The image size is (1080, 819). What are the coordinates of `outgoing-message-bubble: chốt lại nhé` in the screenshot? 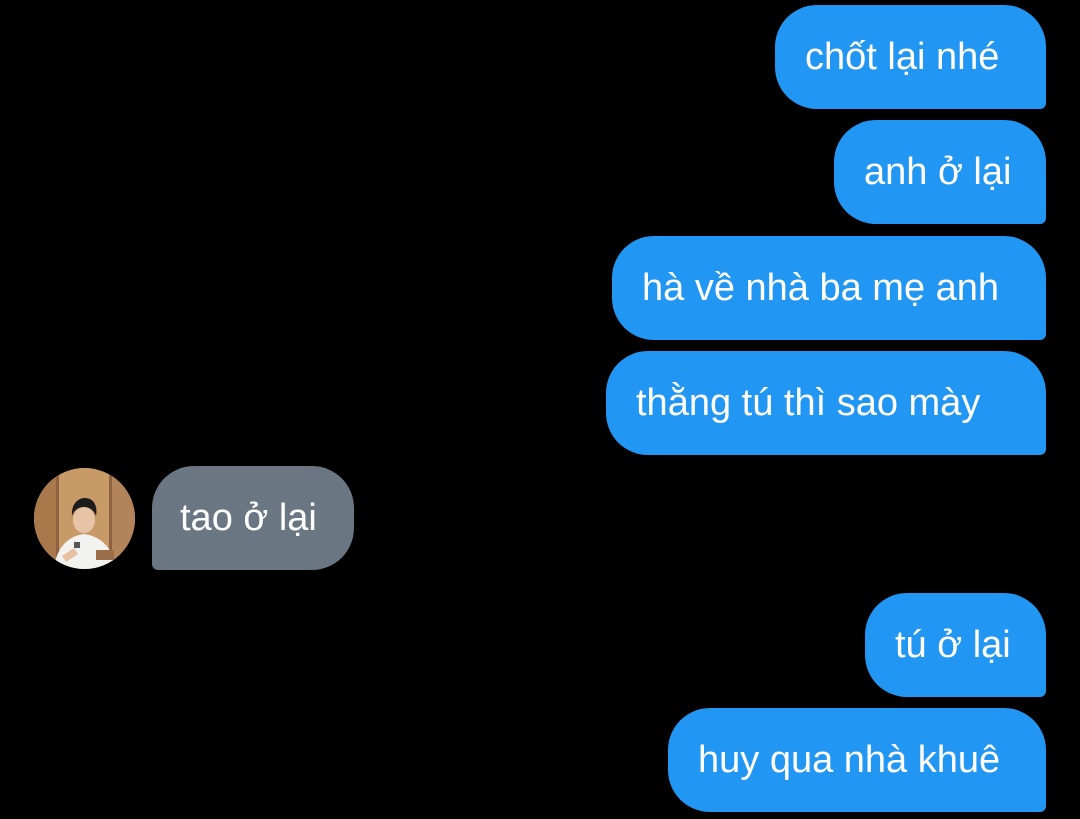 It's located at (910, 57).